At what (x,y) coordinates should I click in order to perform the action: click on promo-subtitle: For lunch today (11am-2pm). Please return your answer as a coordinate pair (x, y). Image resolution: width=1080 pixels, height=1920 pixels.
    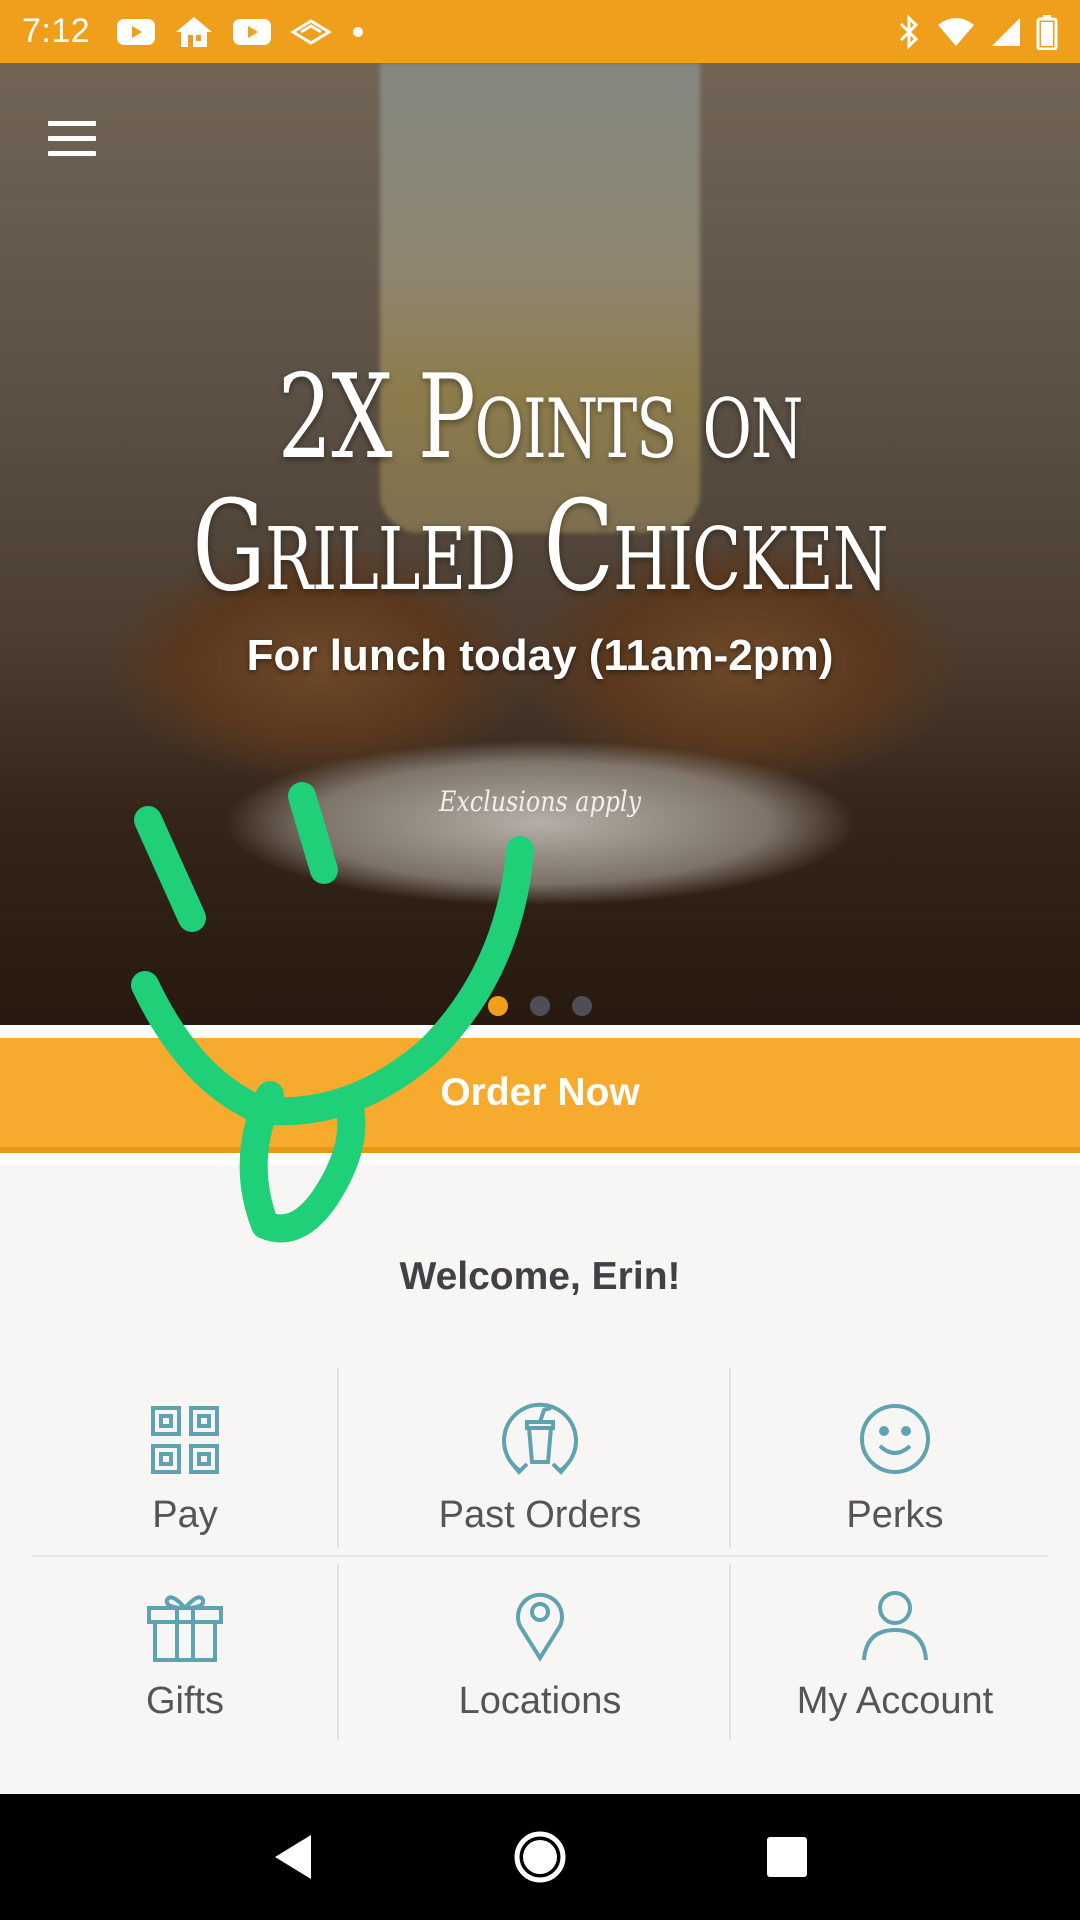
    Looking at the image, I should click on (540, 655).